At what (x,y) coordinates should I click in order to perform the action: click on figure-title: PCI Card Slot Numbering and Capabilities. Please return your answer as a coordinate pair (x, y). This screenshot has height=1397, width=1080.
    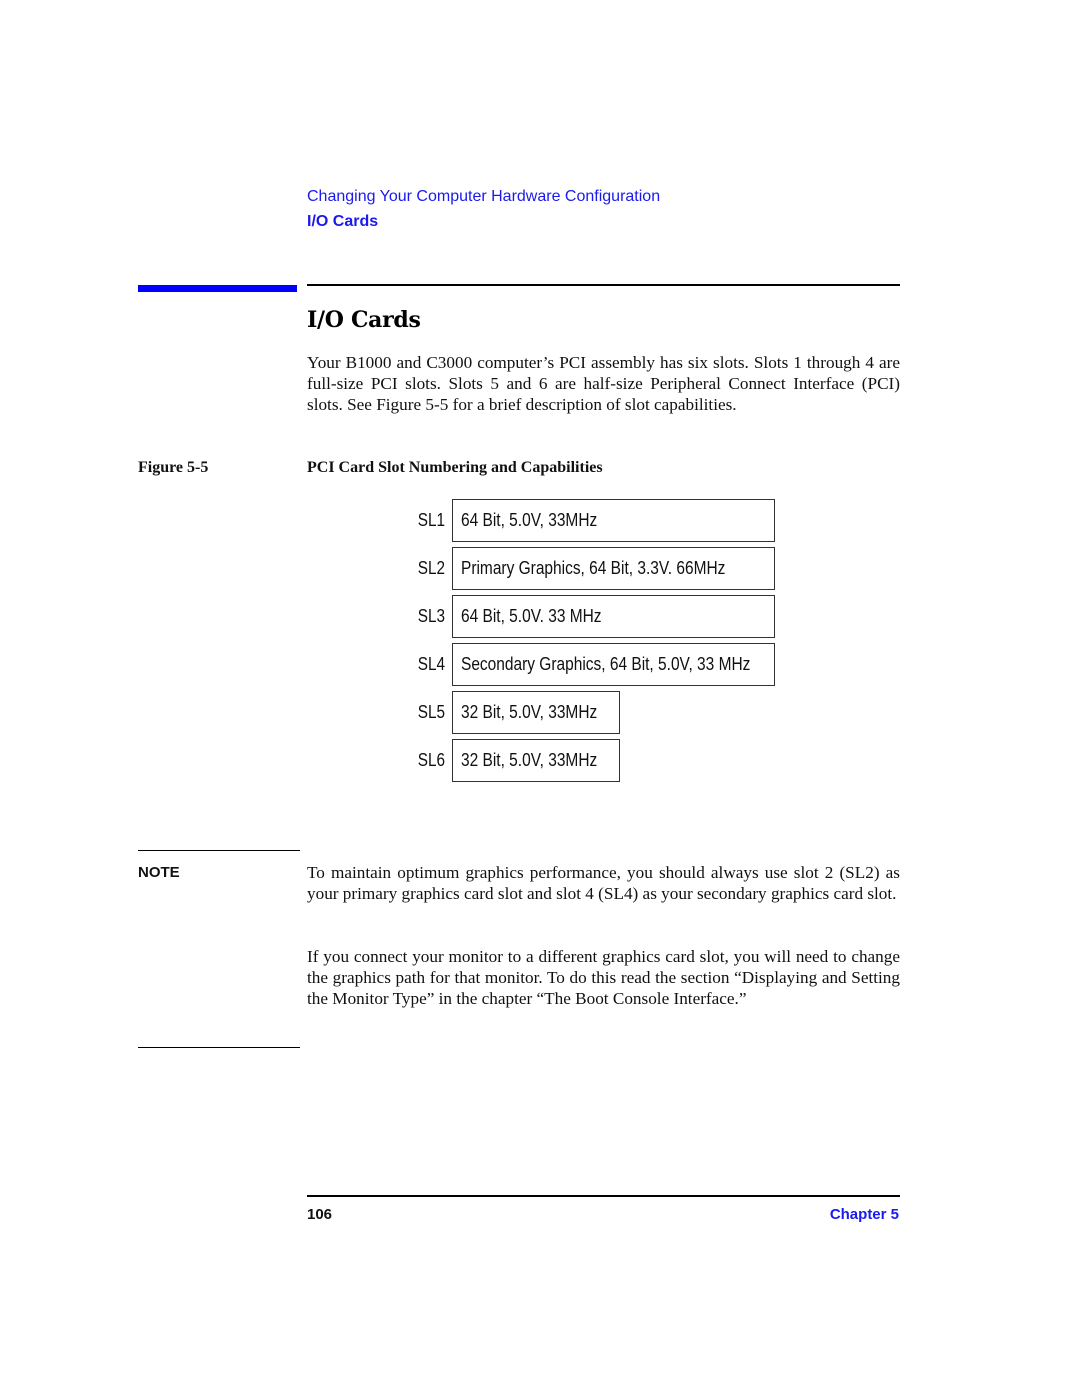
    Looking at the image, I should click on (455, 467).